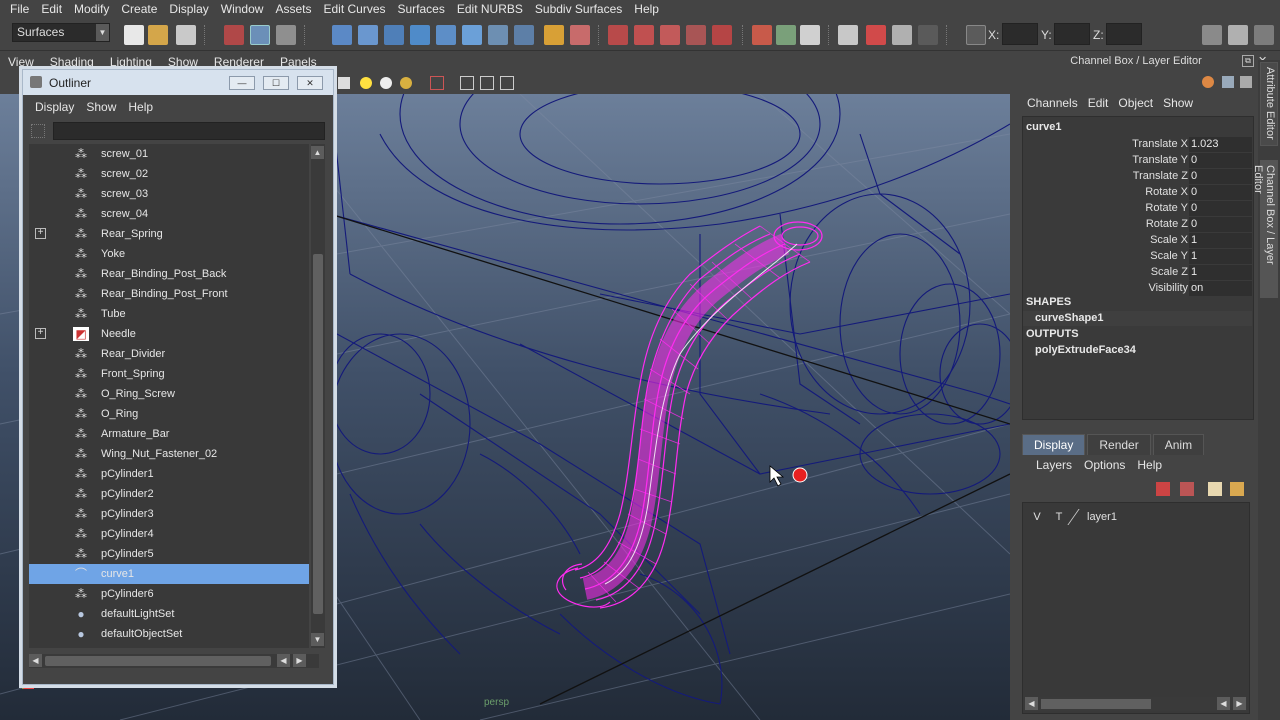  Describe the element at coordinates (91, 9) in the screenshot. I see `menu-modify: Modify` at that location.